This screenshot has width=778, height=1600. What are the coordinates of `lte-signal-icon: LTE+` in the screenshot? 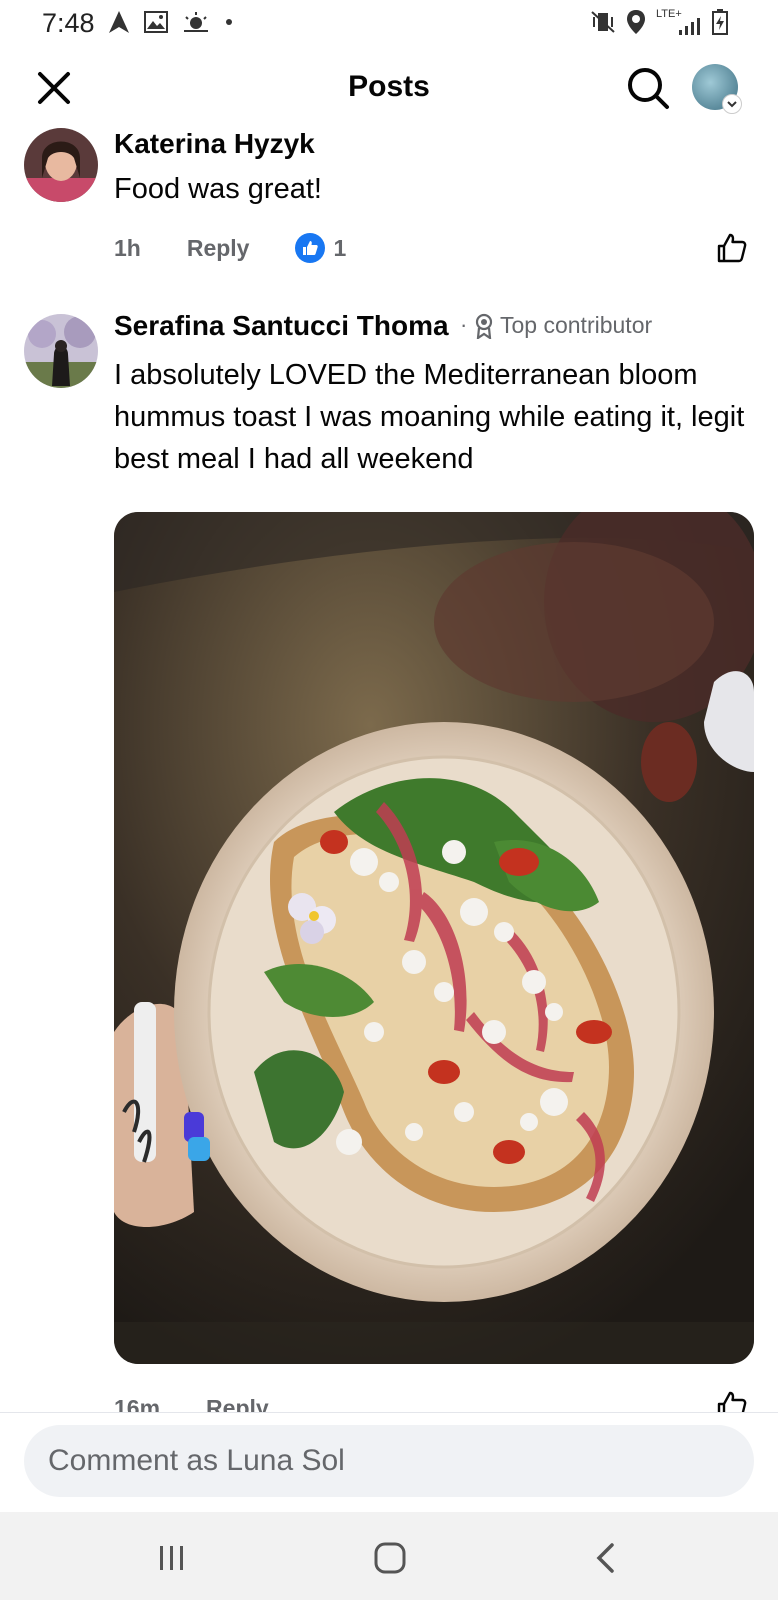 It's located at (679, 22).